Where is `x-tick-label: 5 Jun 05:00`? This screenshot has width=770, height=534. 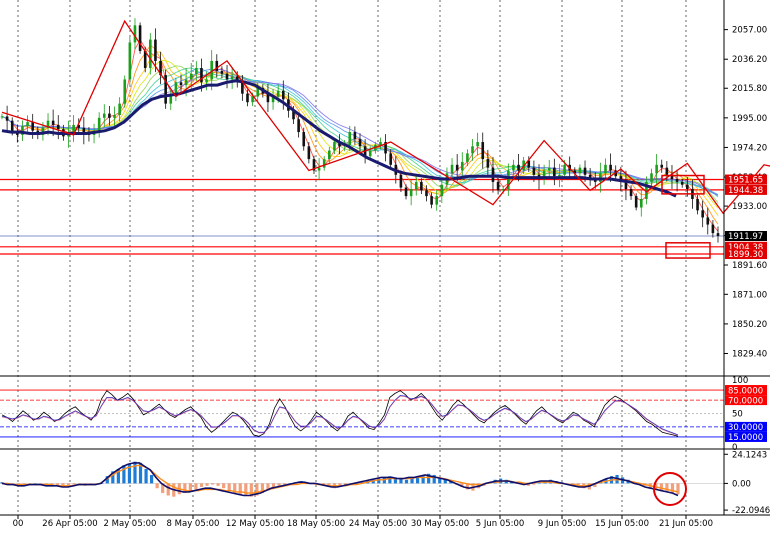
x-tick-label: 5 Jun 05:00 is located at coordinates (500, 524).